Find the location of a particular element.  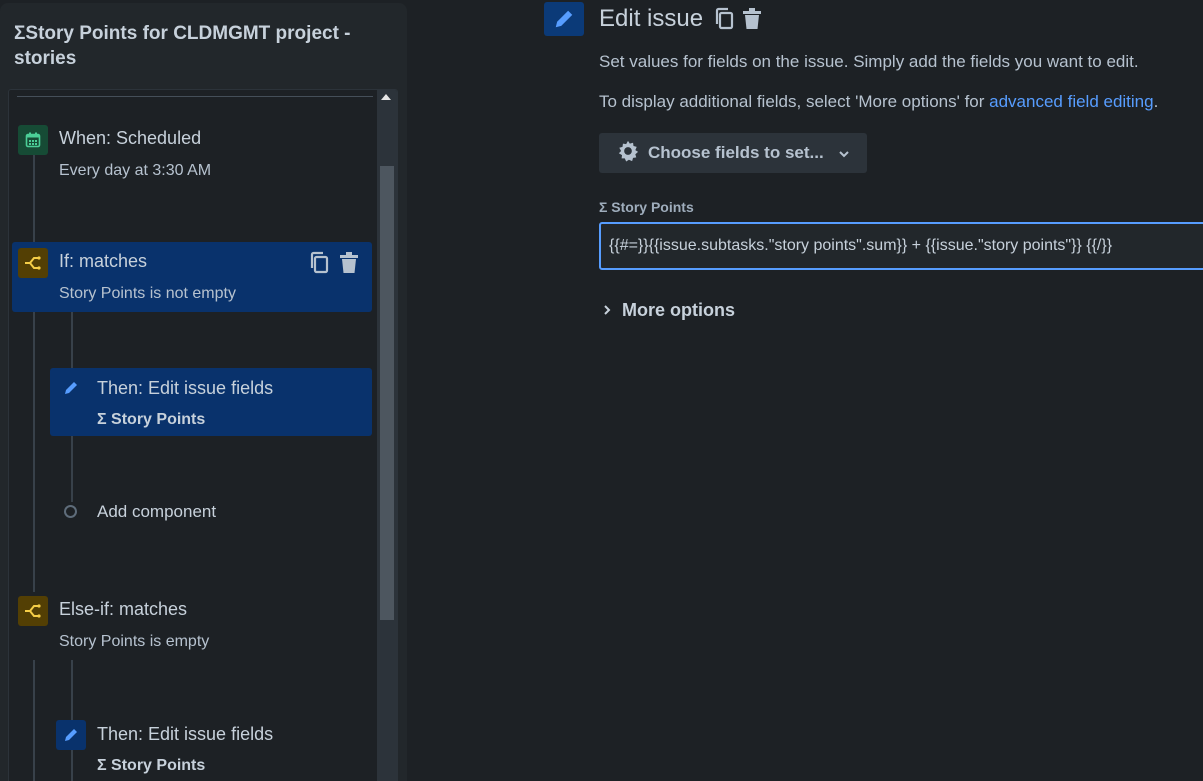

more-options-toggle: More options is located at coordinates (669, 310).